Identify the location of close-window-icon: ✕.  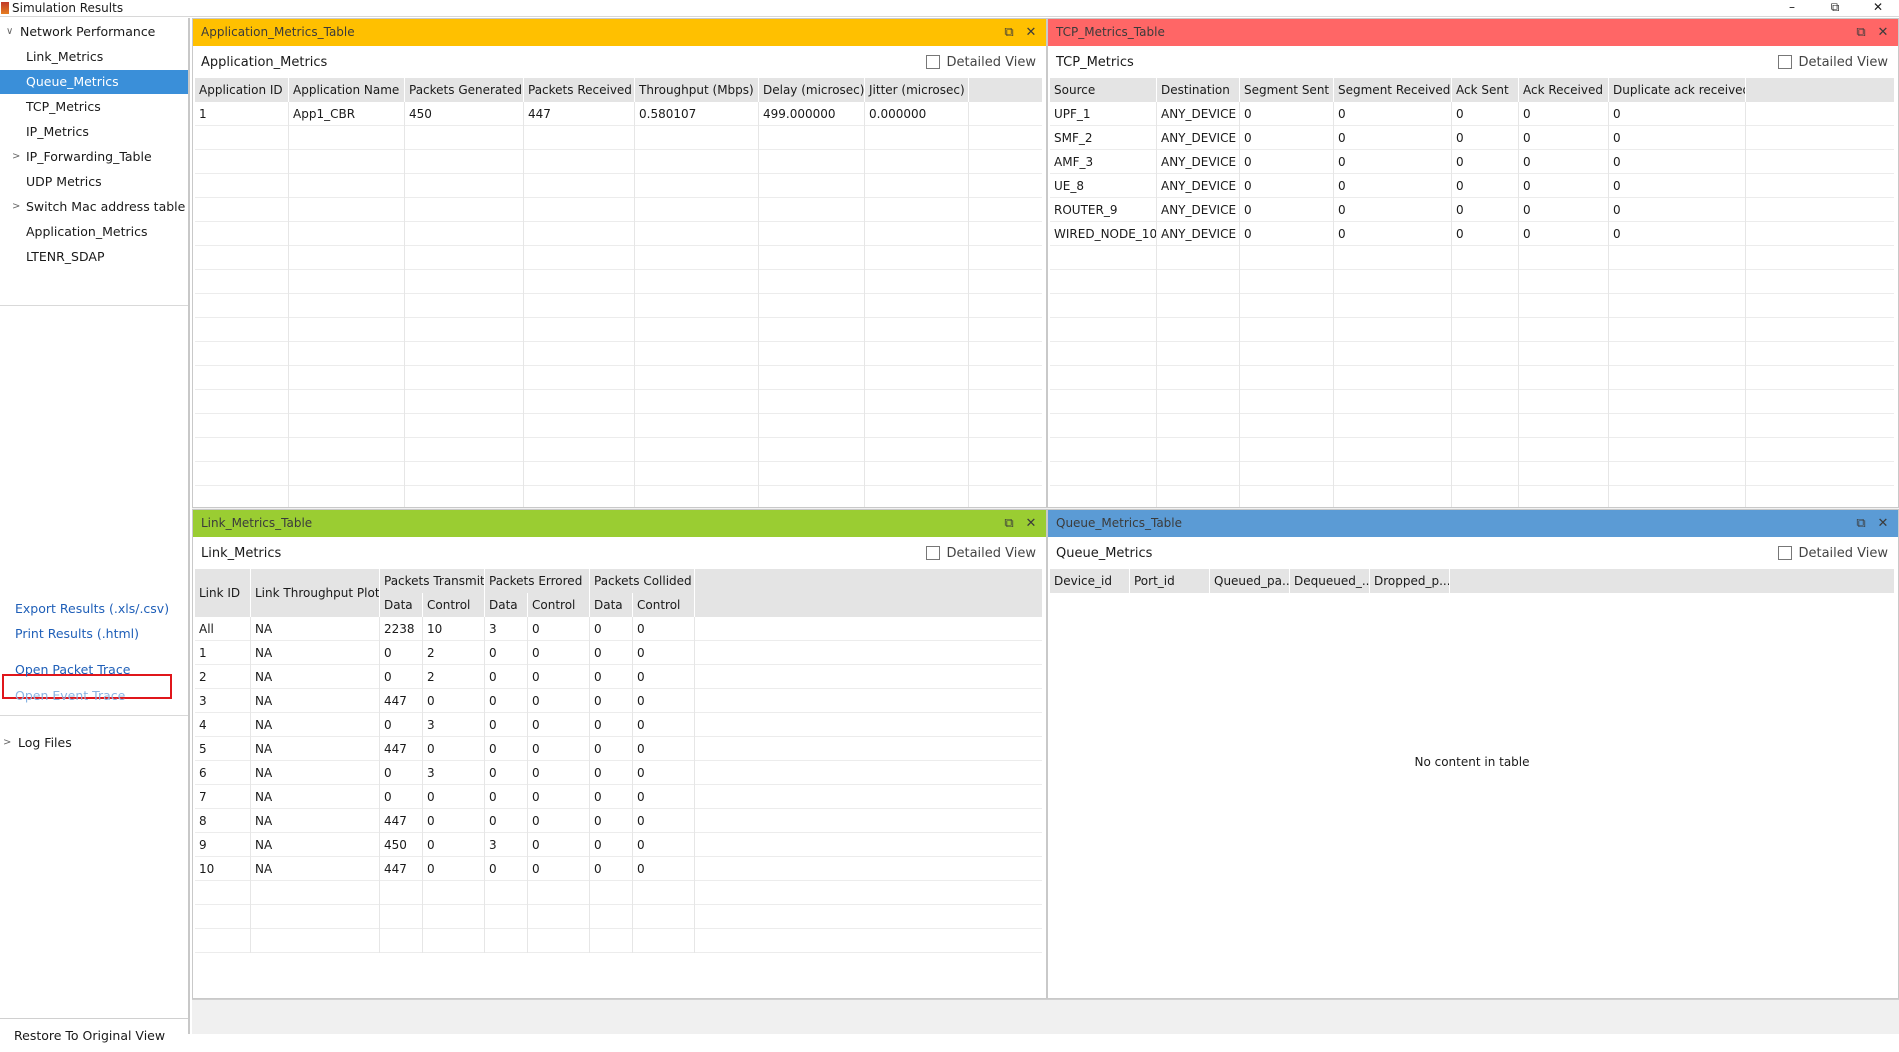
(1878, 8).